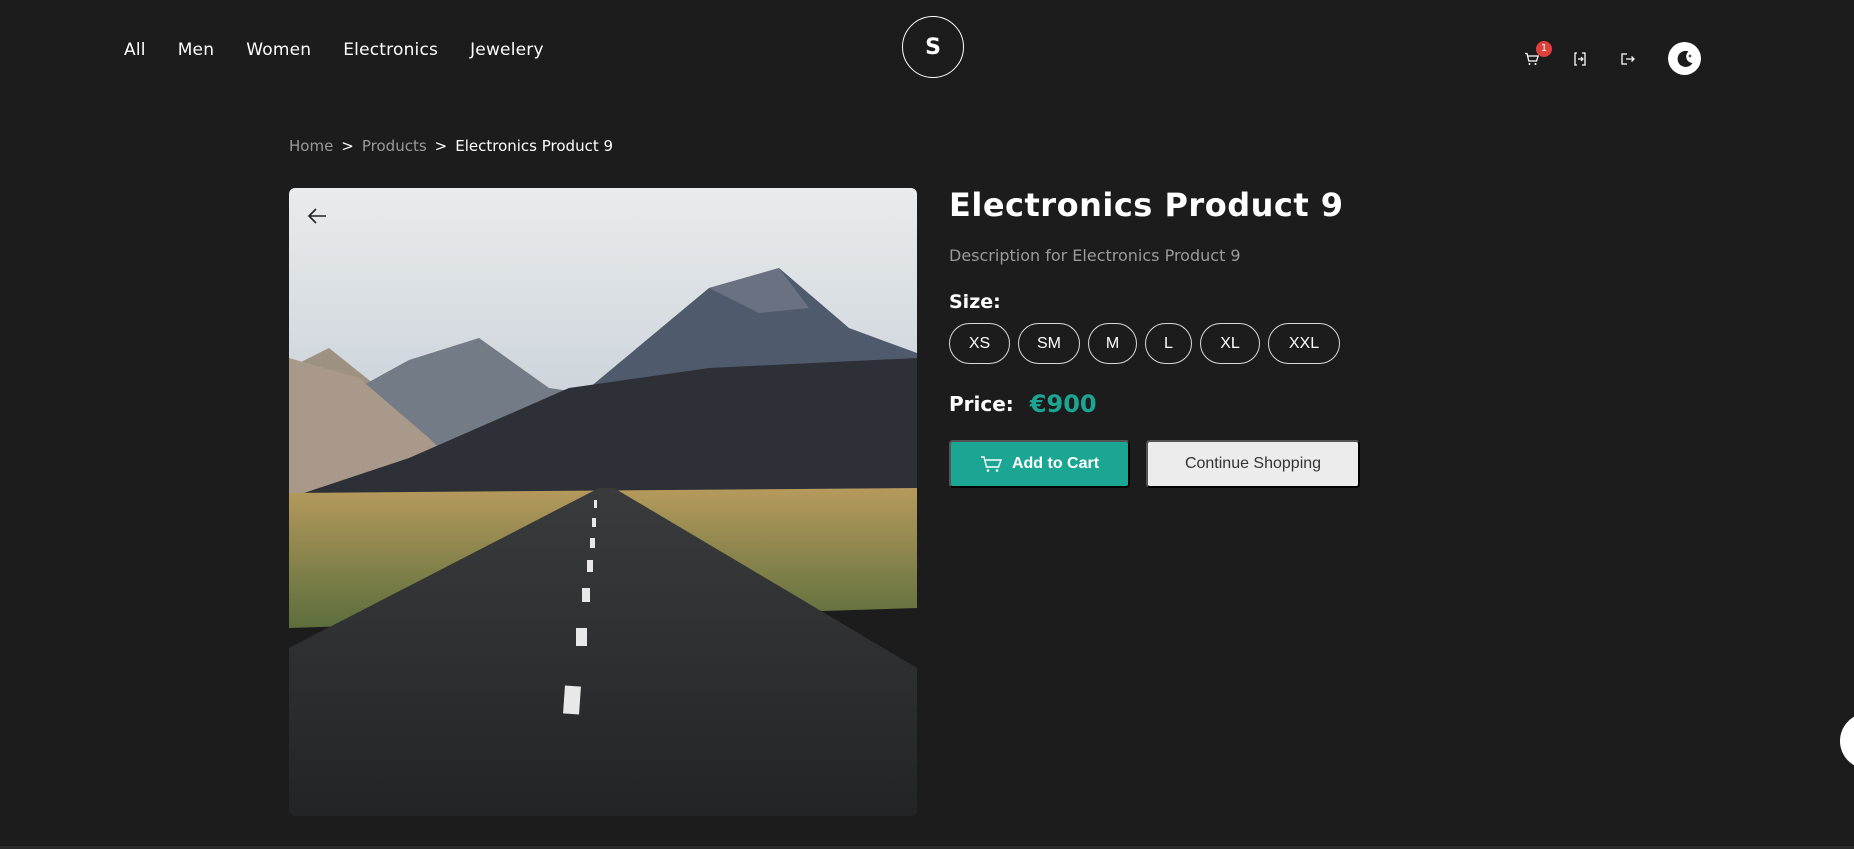 The image size is (1854, 849). What do you see at coordinates (1544, 48) in the screenshot?
I see `cart-count-badge: 1` at bounding box center [1544, 48].